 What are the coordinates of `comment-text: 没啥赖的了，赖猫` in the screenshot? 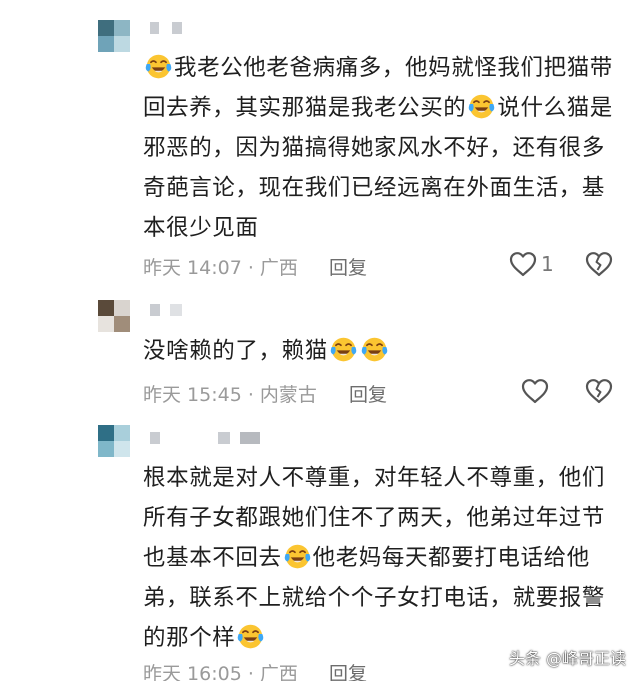 It's located at (378, 351).